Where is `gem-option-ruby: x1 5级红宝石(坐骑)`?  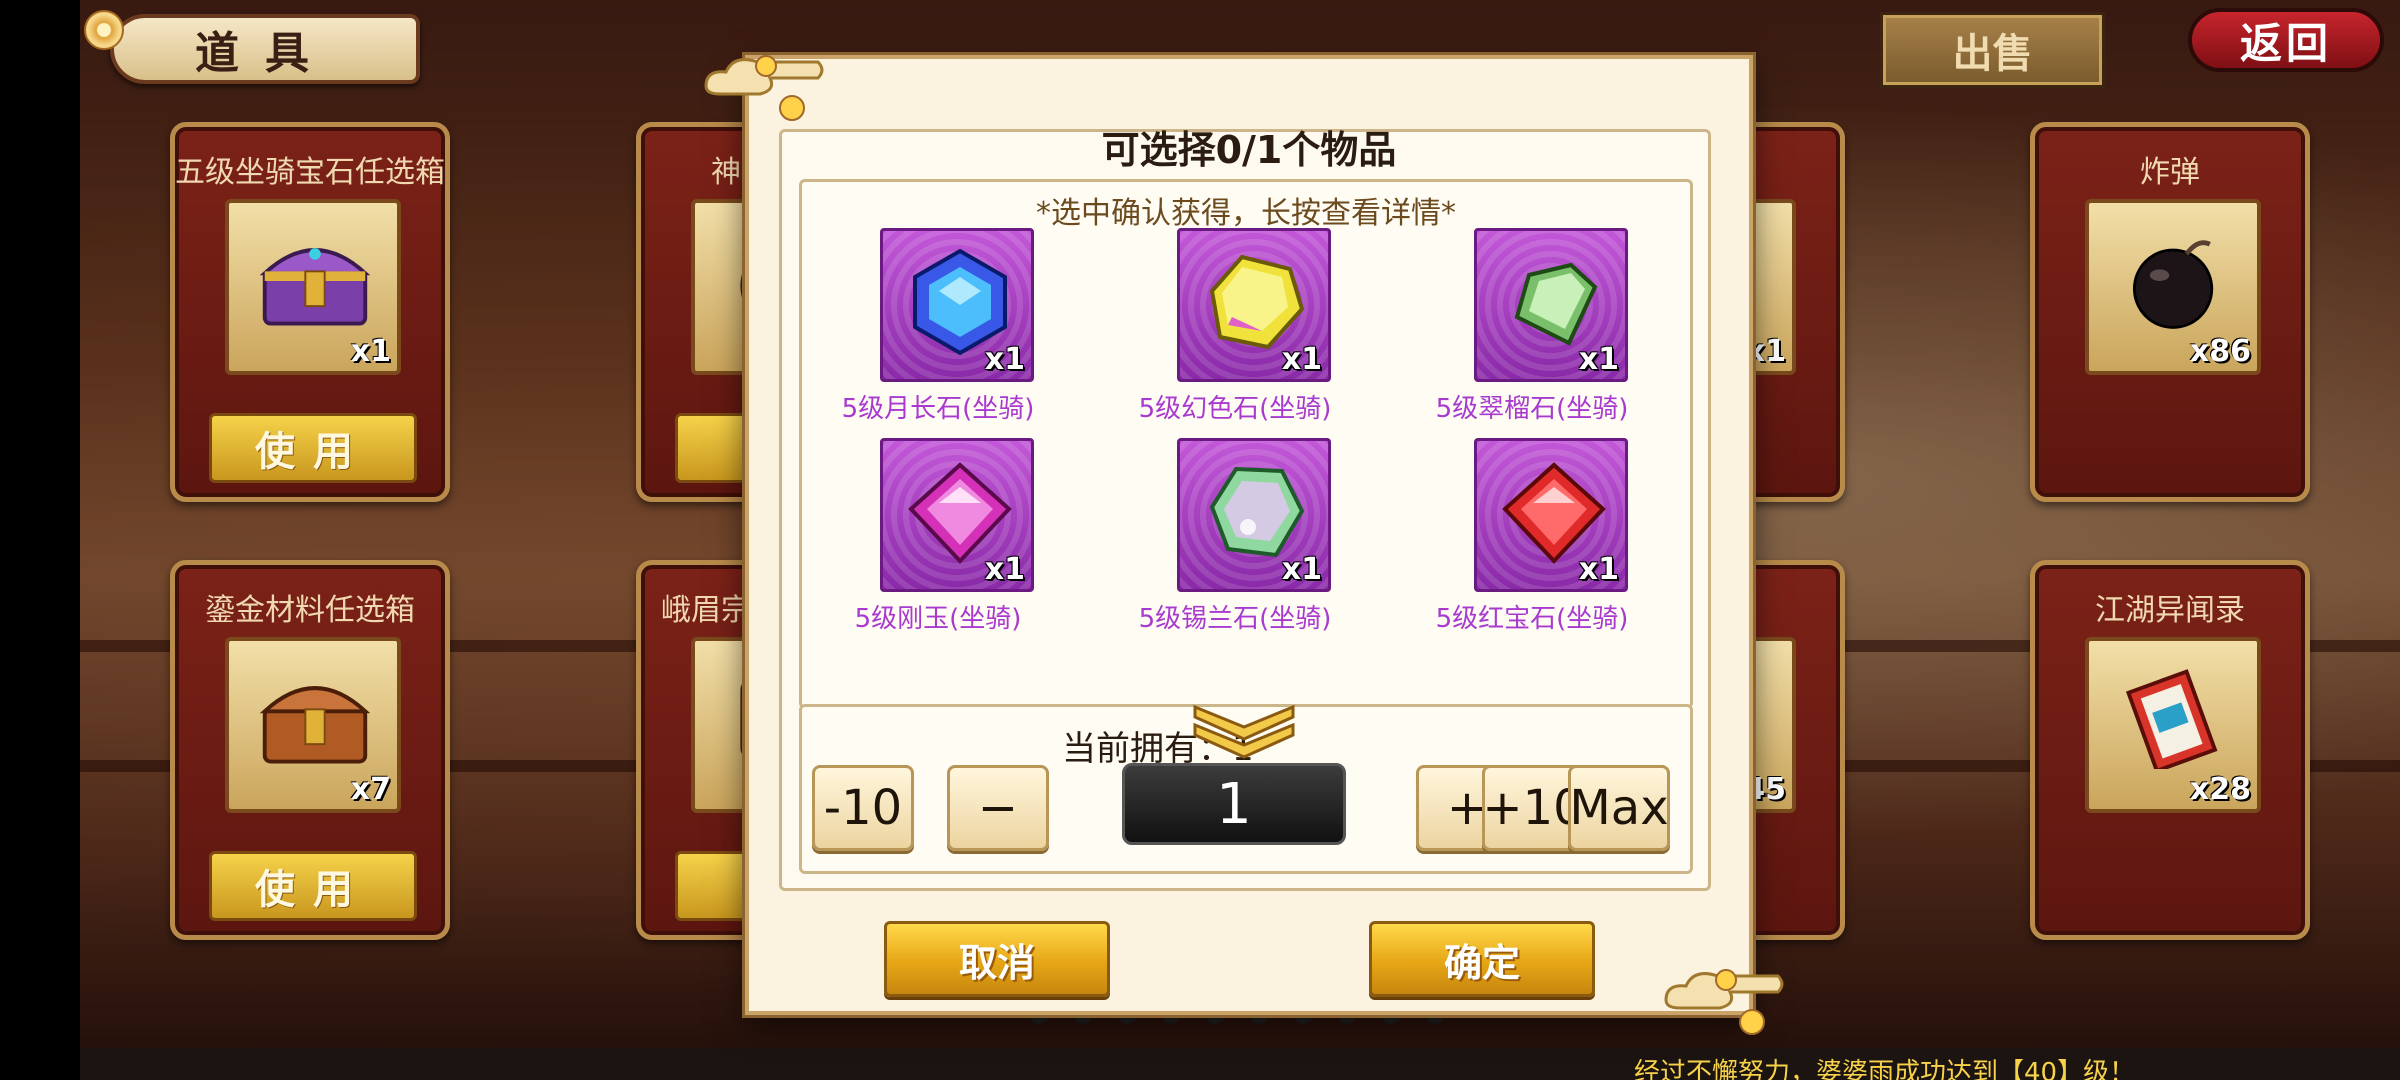
gem-option-ruby: x1 5级红宝石(坐骑) is located at coordinates (1532, 538).